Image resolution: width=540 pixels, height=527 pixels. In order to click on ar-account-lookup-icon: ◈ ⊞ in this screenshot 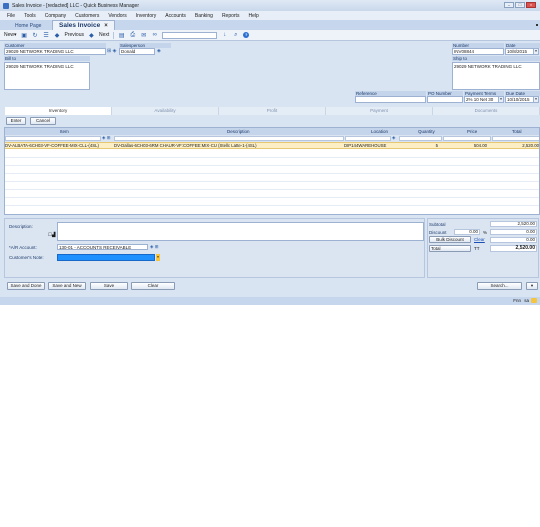, I will do `click(154, 247)`.